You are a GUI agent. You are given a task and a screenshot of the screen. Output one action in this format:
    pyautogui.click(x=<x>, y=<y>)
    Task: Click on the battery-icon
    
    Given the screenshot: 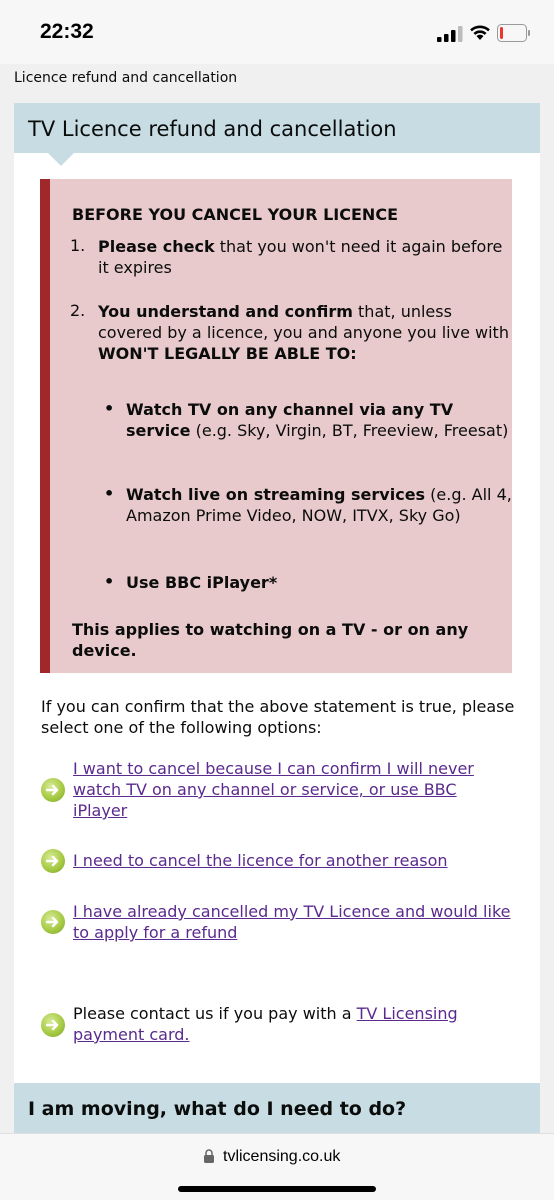 What is the action you would take?
    pyautogui.click(x=513, y=33)
    